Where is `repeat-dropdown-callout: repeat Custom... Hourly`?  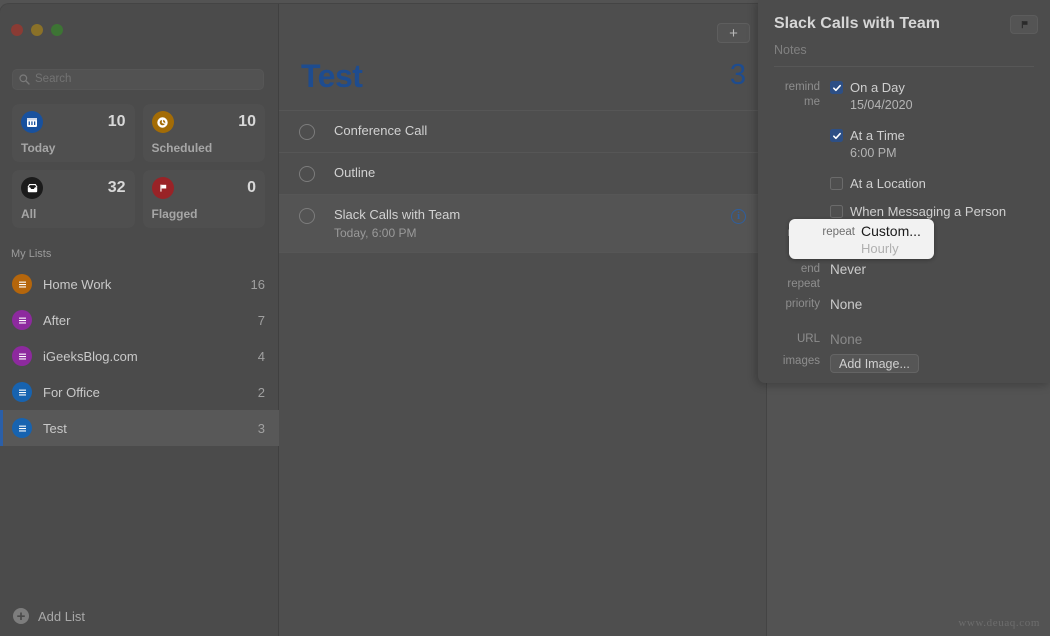
repeat-dropdown-callout: repeat Custom... Hourly is located at coordinates (861, 239).